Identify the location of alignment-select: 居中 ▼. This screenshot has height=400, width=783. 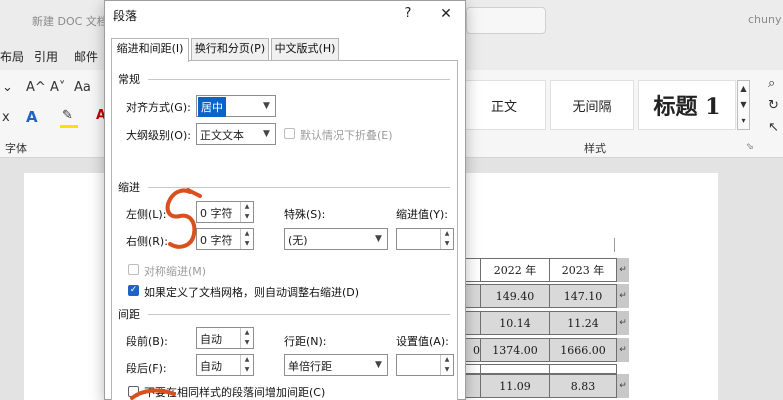
(236, 106).